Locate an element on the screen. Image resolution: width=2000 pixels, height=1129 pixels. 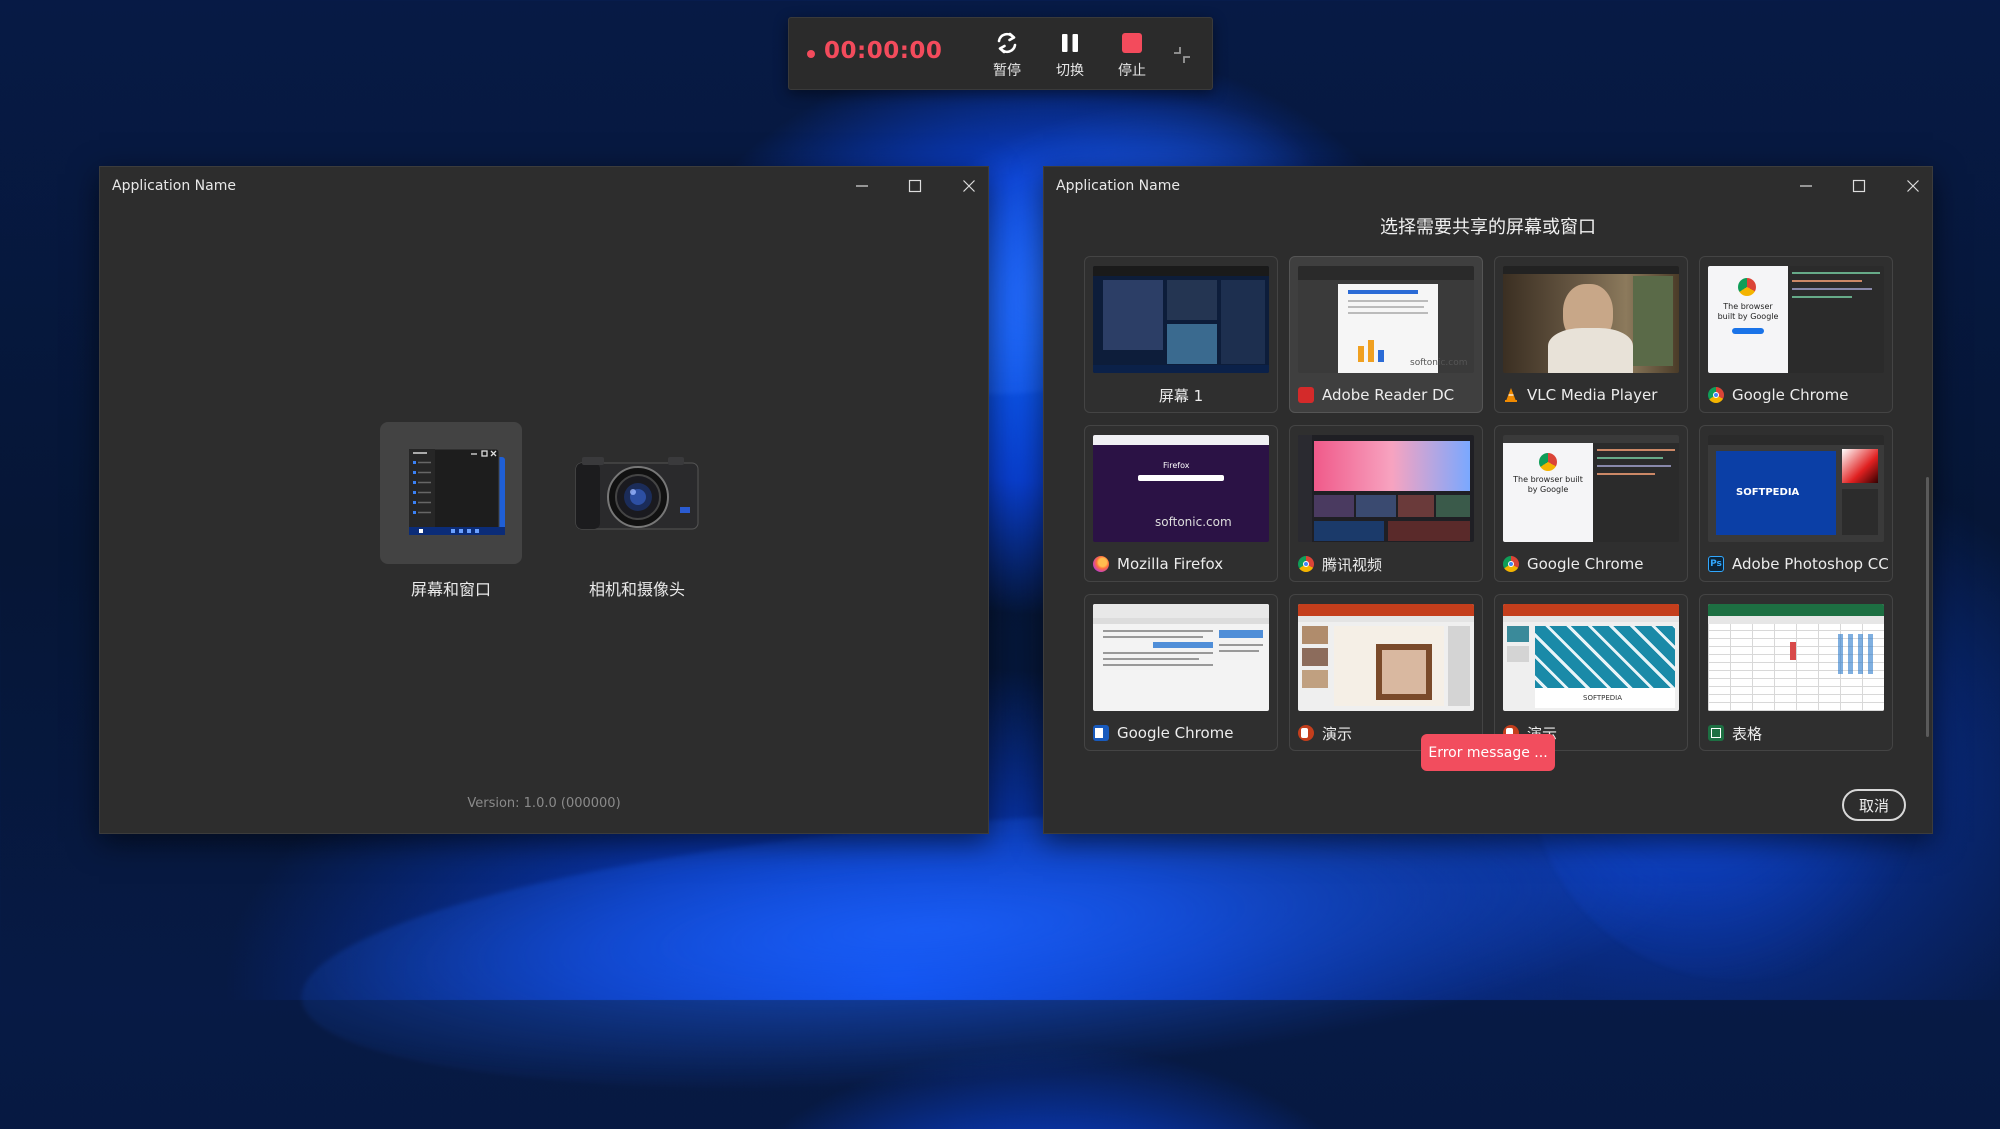
share-tile-photoshop: SOFTPEDIA Ps Adobe Photoshop CC is located at coordinates (1796, 503).